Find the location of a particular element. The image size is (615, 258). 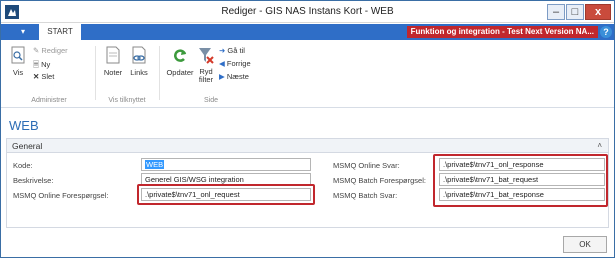

delete-icon: ✕ is located at coordinates (36, 76).